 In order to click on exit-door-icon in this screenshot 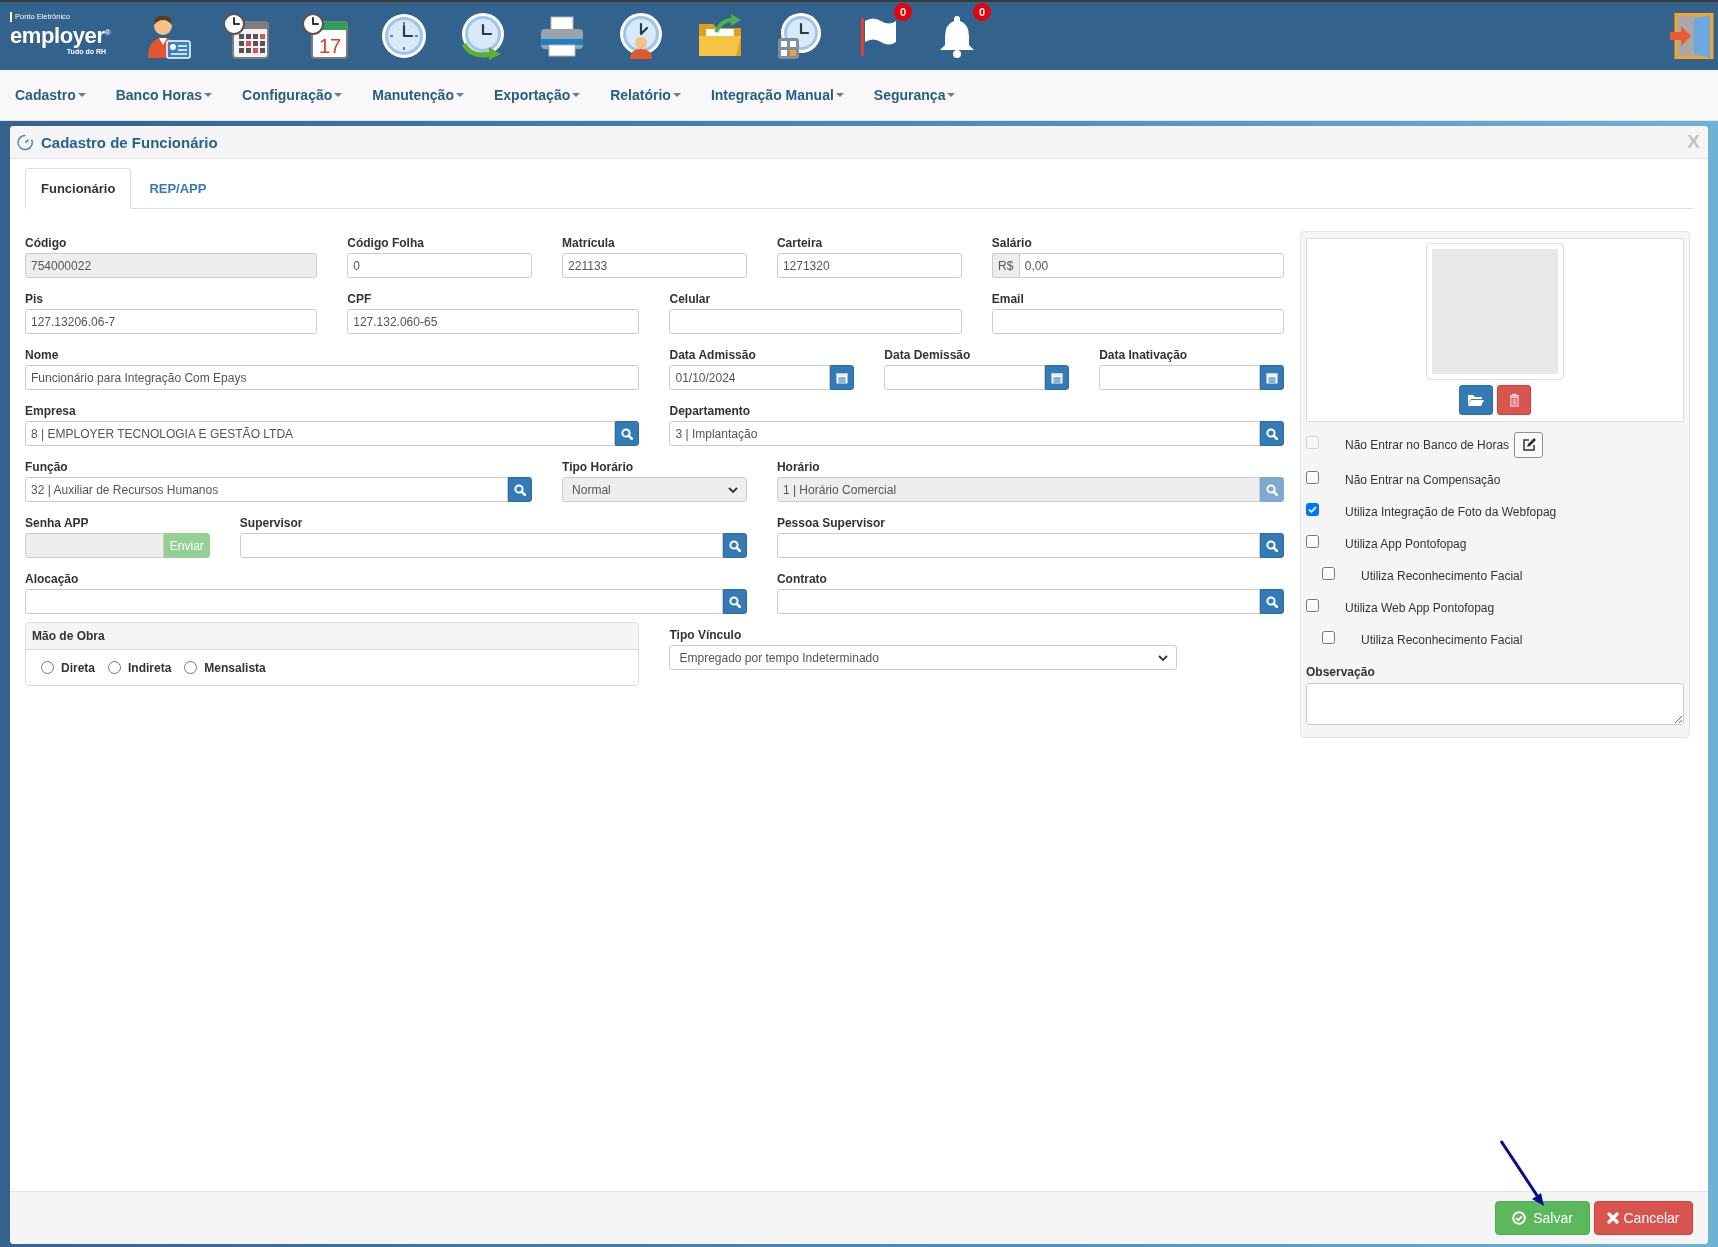, I will do `click(1692, 36)`.